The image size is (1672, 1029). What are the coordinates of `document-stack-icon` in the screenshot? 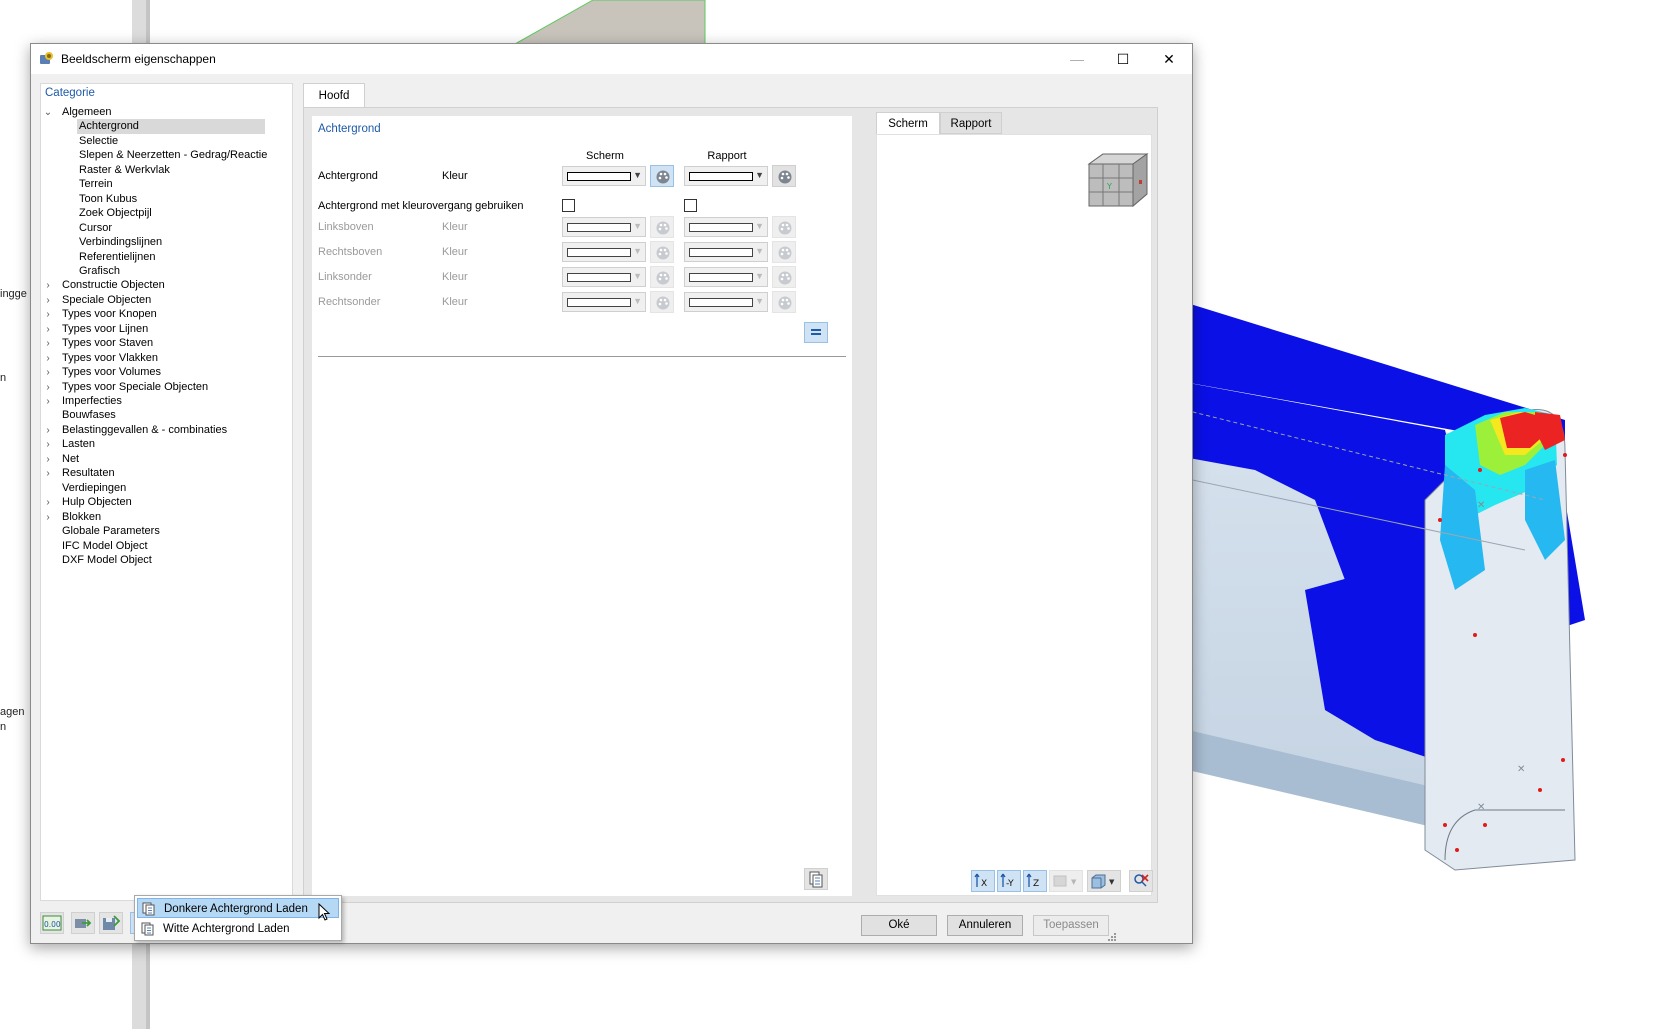 It's located at (148, 909).